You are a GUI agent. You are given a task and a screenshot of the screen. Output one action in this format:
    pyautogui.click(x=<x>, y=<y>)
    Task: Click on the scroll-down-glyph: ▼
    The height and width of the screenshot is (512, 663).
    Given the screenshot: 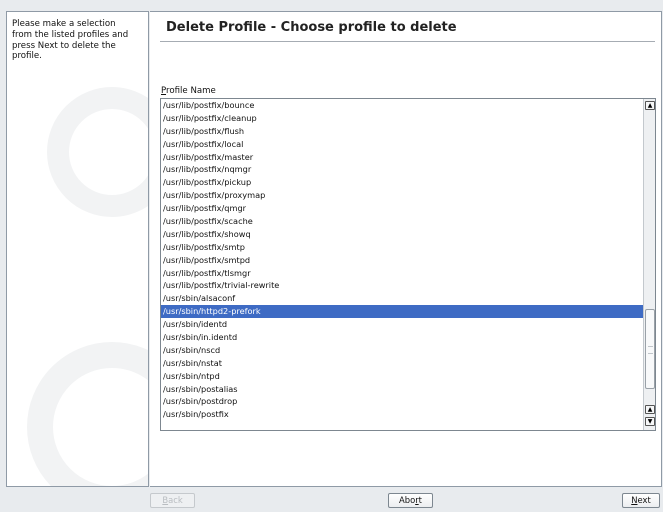 What is the action you would take?
    pyautogui.click(x=650, y=421)
    